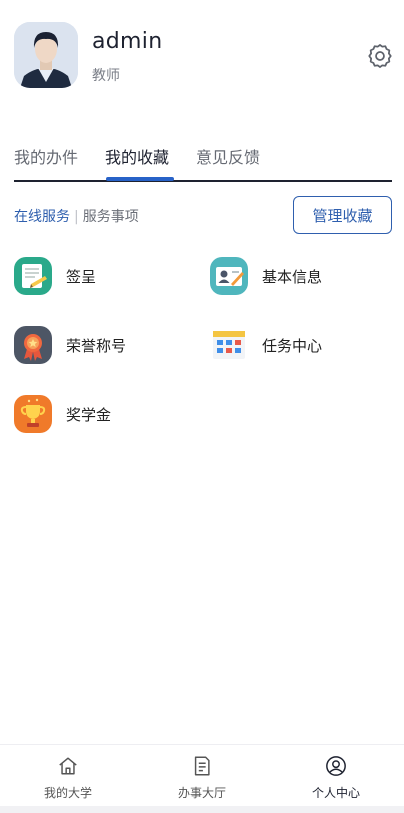  Describe the element at coordinates (137, 156) in the screenshot. I see `tab-my-favorites: 我的收藏` at that location.